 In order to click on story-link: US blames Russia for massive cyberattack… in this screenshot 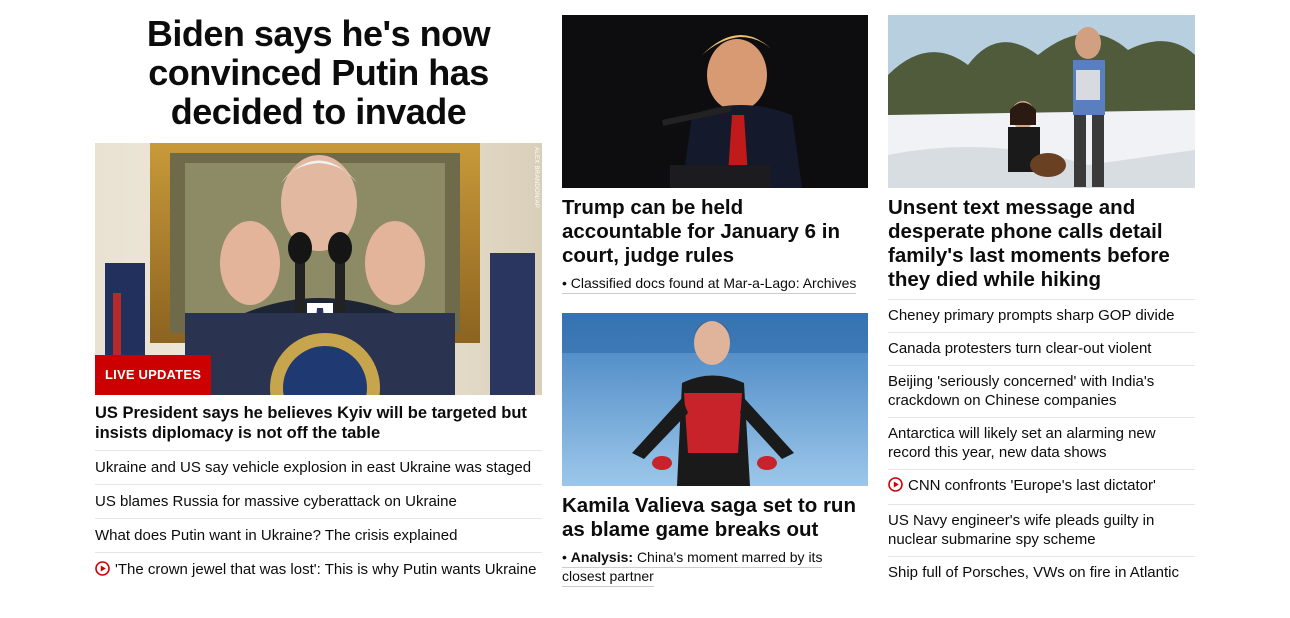, I will do `click(276, 501)`.